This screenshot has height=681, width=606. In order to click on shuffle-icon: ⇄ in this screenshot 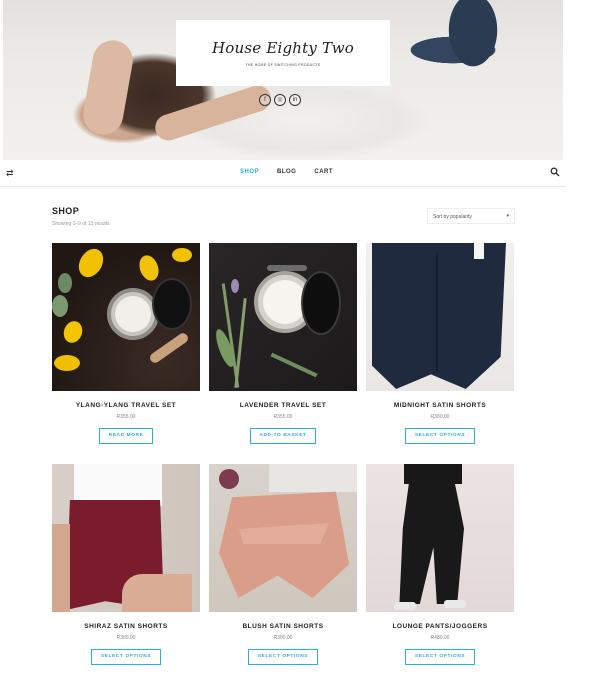, I will do `click(10, 173)`.